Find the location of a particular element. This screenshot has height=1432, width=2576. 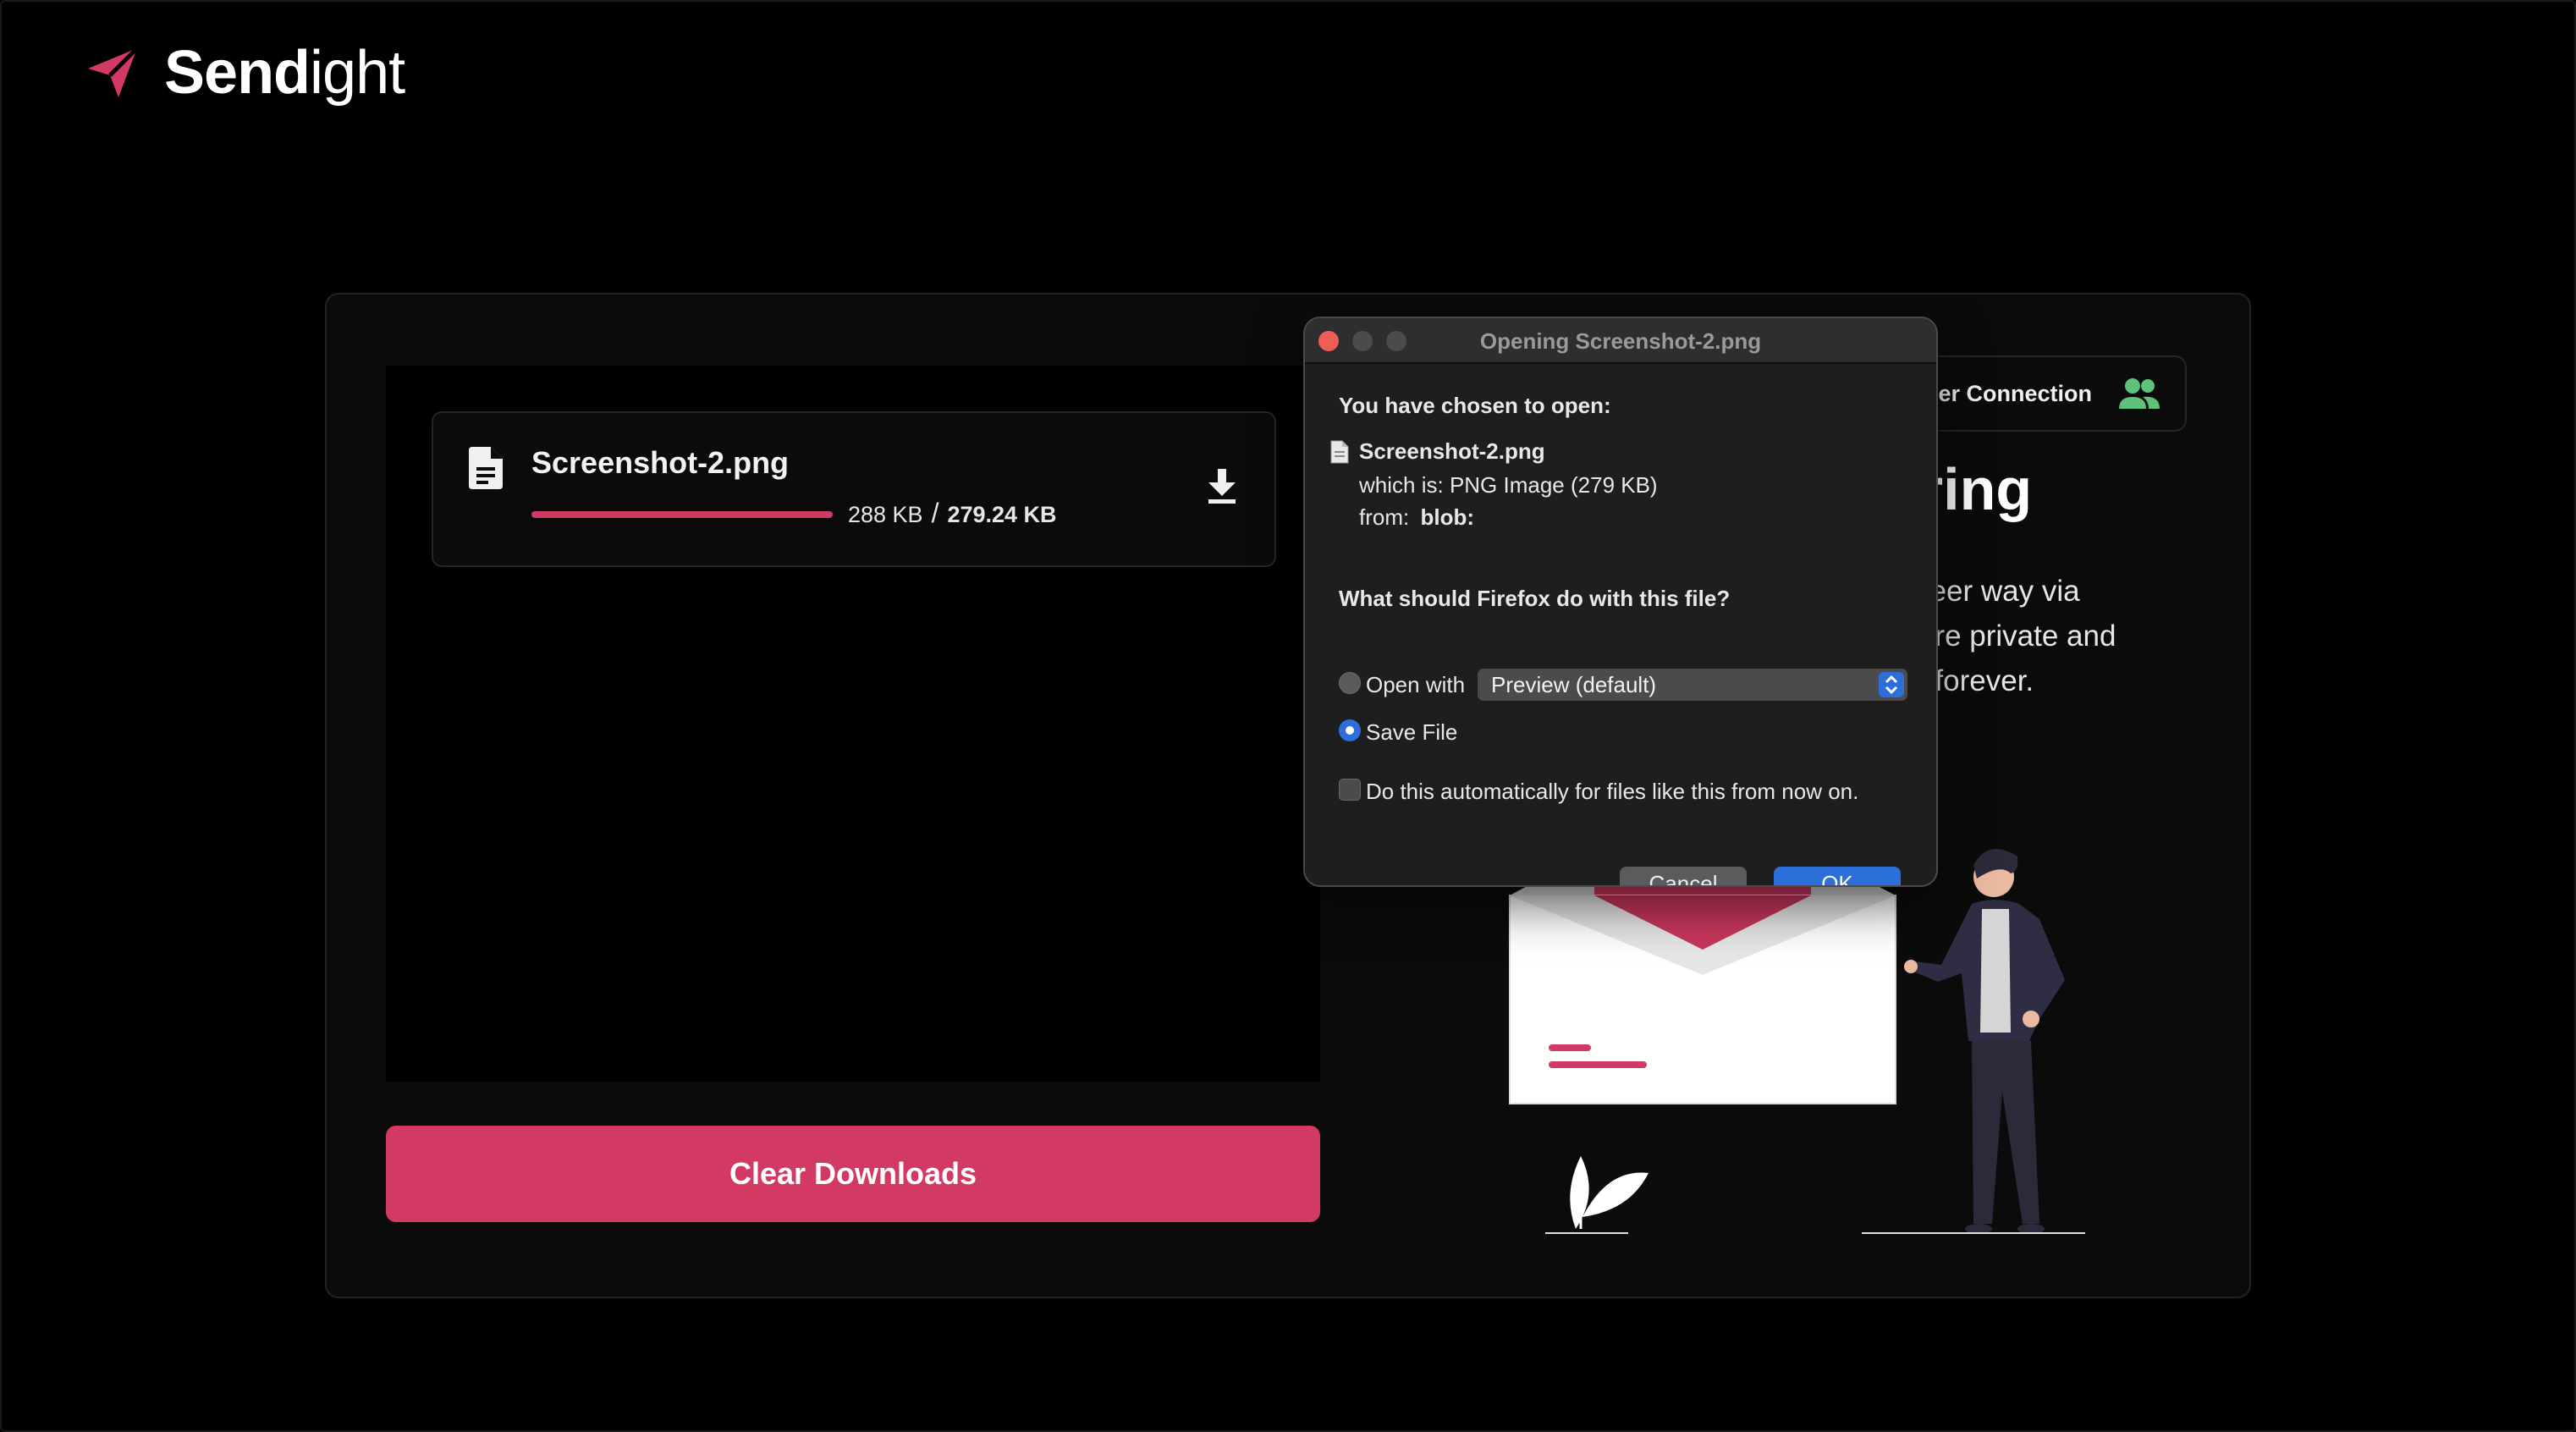

file-source-row: from: blob: is located at coordinates (1416, 518).